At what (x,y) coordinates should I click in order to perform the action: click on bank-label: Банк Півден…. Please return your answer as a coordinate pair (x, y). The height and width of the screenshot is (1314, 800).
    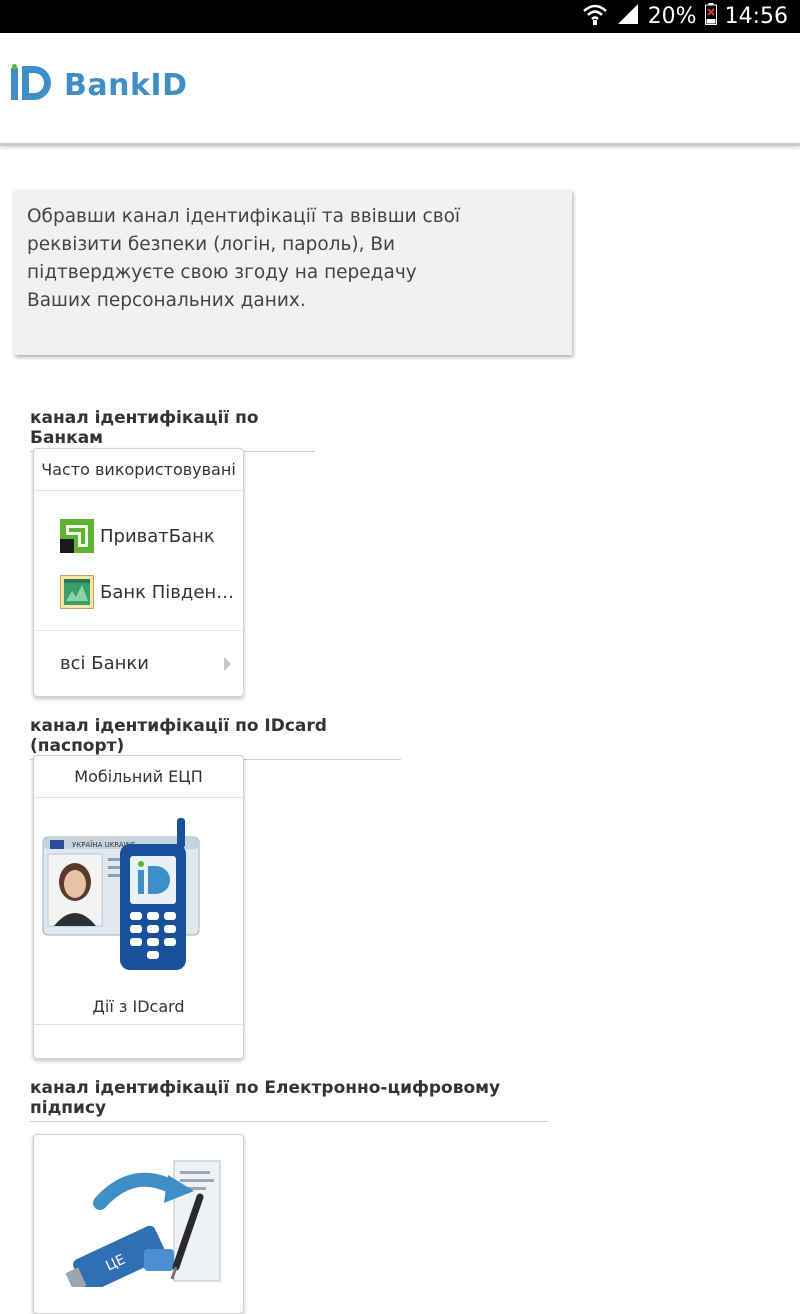
    Looking at the image, I should click on (167, 592).